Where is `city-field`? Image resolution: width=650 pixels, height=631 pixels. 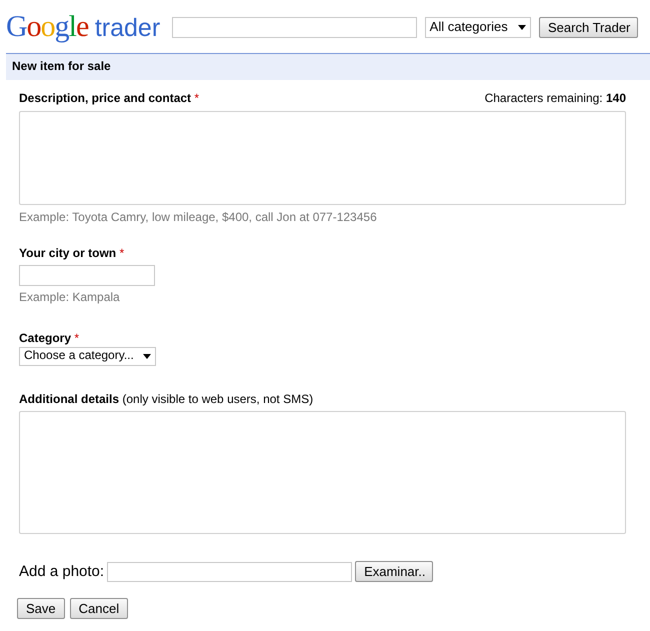
city-field is located at coordinates (87, 275).